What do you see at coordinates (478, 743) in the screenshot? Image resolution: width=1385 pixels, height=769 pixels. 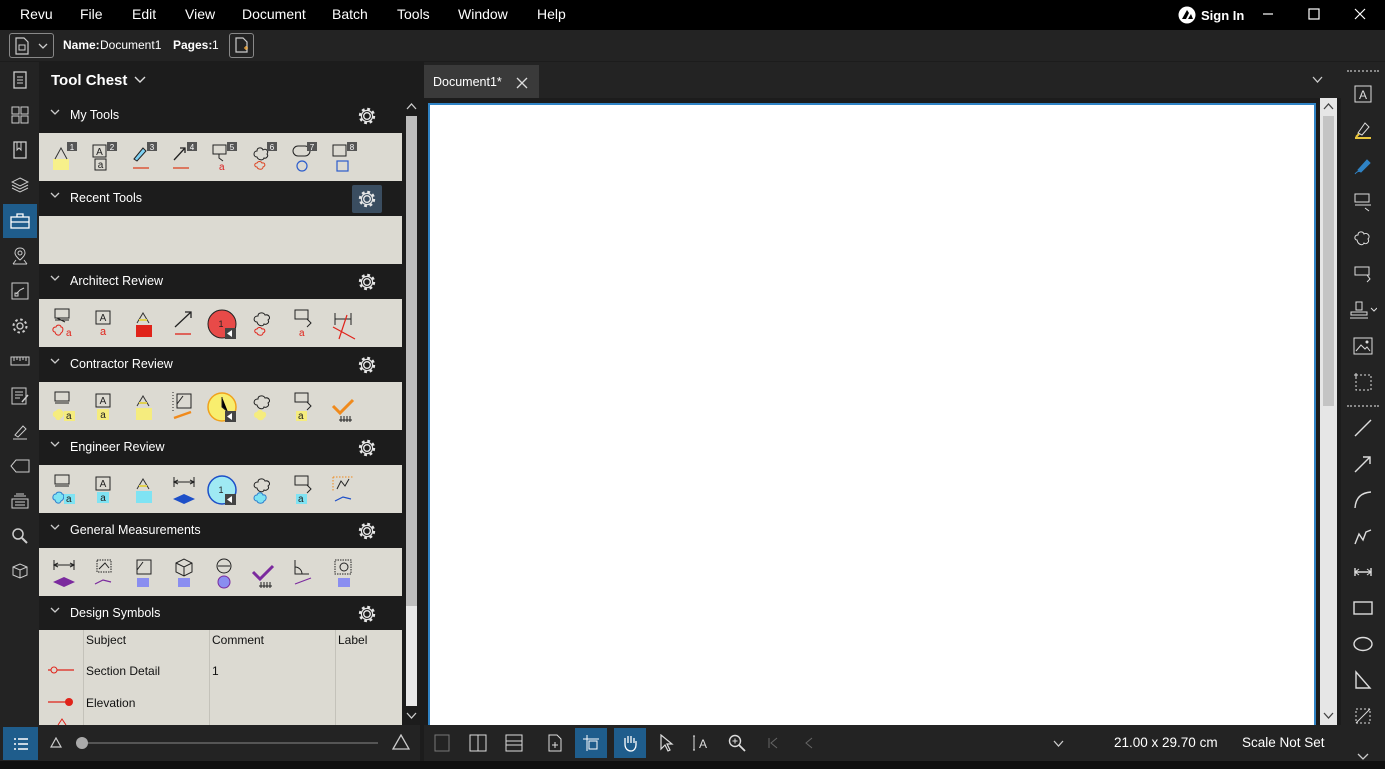 I see `split-vertical-button` at bounding box center [478, 743].